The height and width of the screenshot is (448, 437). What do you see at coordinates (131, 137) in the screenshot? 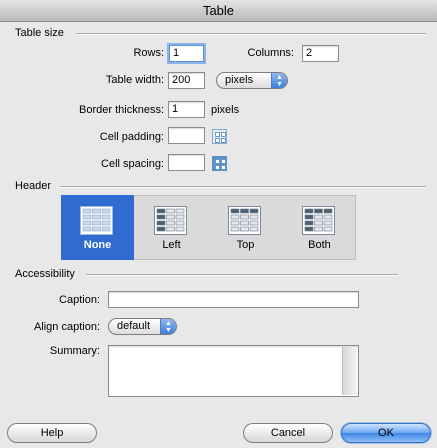
I see `cell-padding-label: Cell padding:` at bounding box center [131, 137].